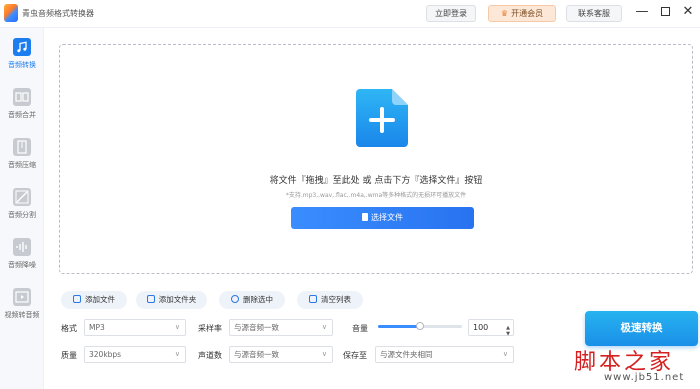 This screenshot has width=700, height=389. Describe the element at coordinates (376, 181) in the screenshot. I see `drop-instructions: 将文件『拖拽』至此处 或 点击下方『选择文件』按钮` at that location.